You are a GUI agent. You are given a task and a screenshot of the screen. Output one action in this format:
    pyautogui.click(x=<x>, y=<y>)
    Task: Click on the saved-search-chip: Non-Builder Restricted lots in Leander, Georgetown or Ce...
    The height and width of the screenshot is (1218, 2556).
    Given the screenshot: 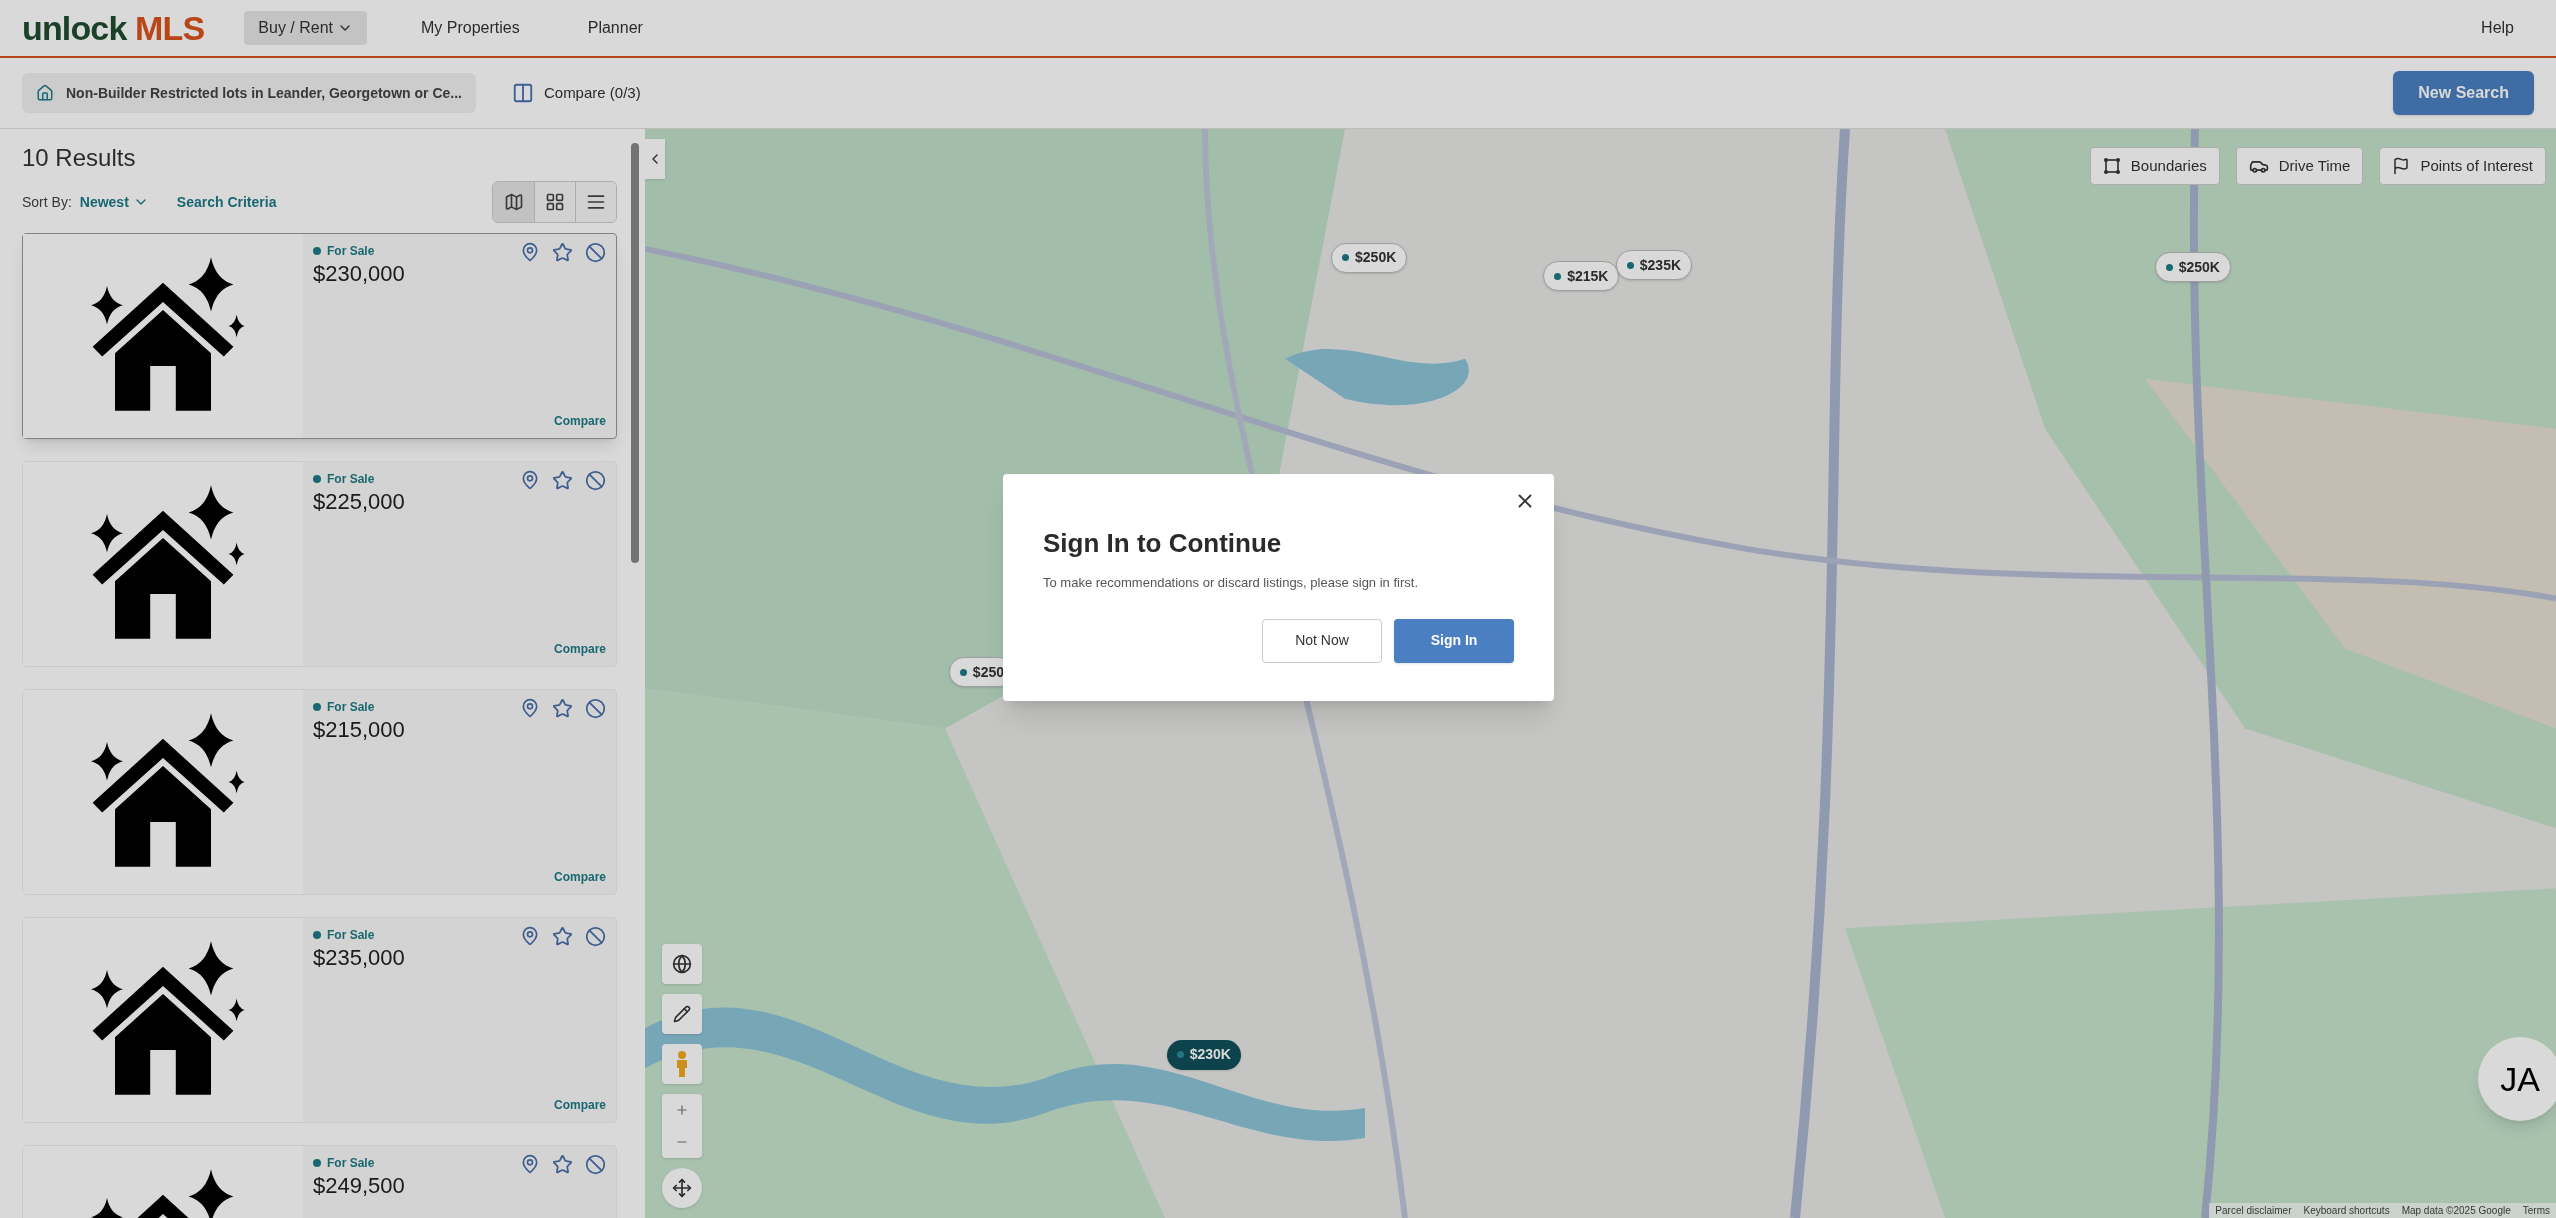 What is the action you would take?
    pyautogui.click(x=249, y=93)
    